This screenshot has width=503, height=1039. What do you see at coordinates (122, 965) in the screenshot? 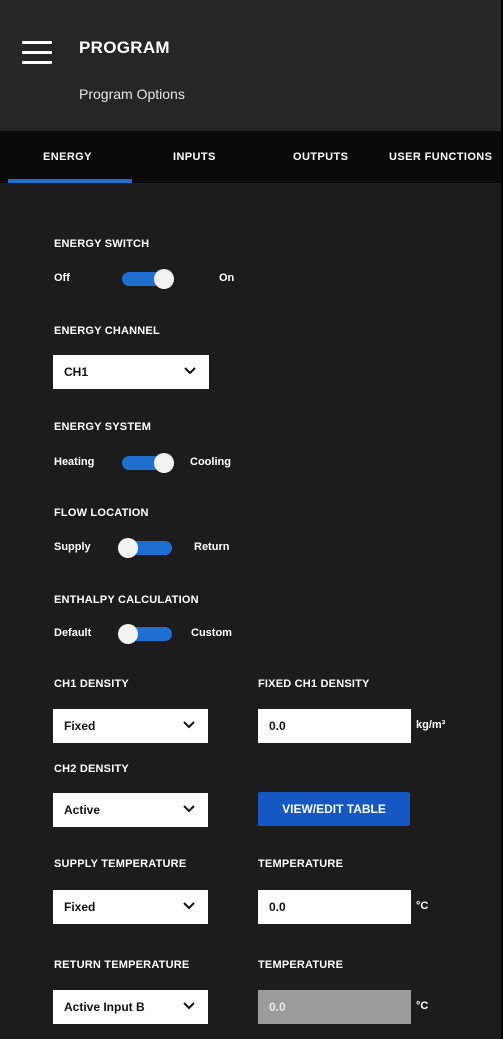
I see `return-temperature-label: RETURN TEMPERATURE` at bounding box center [122, 965].